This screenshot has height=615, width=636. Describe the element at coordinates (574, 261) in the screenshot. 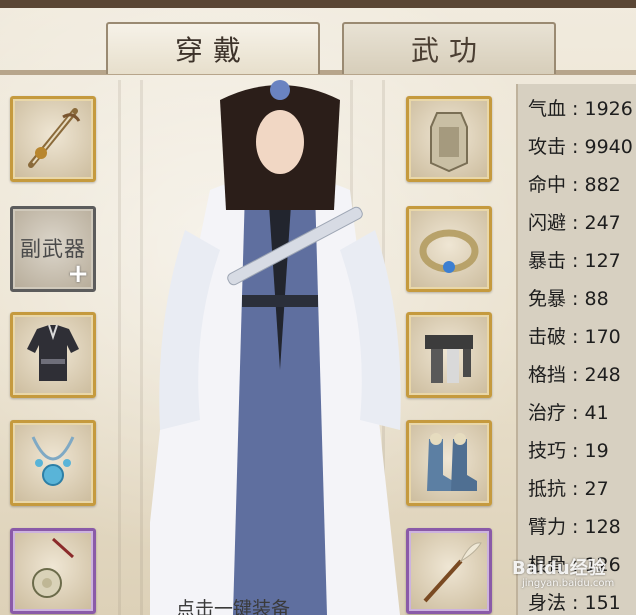

I see `stat-crit: 暴击 : 127` at that location.